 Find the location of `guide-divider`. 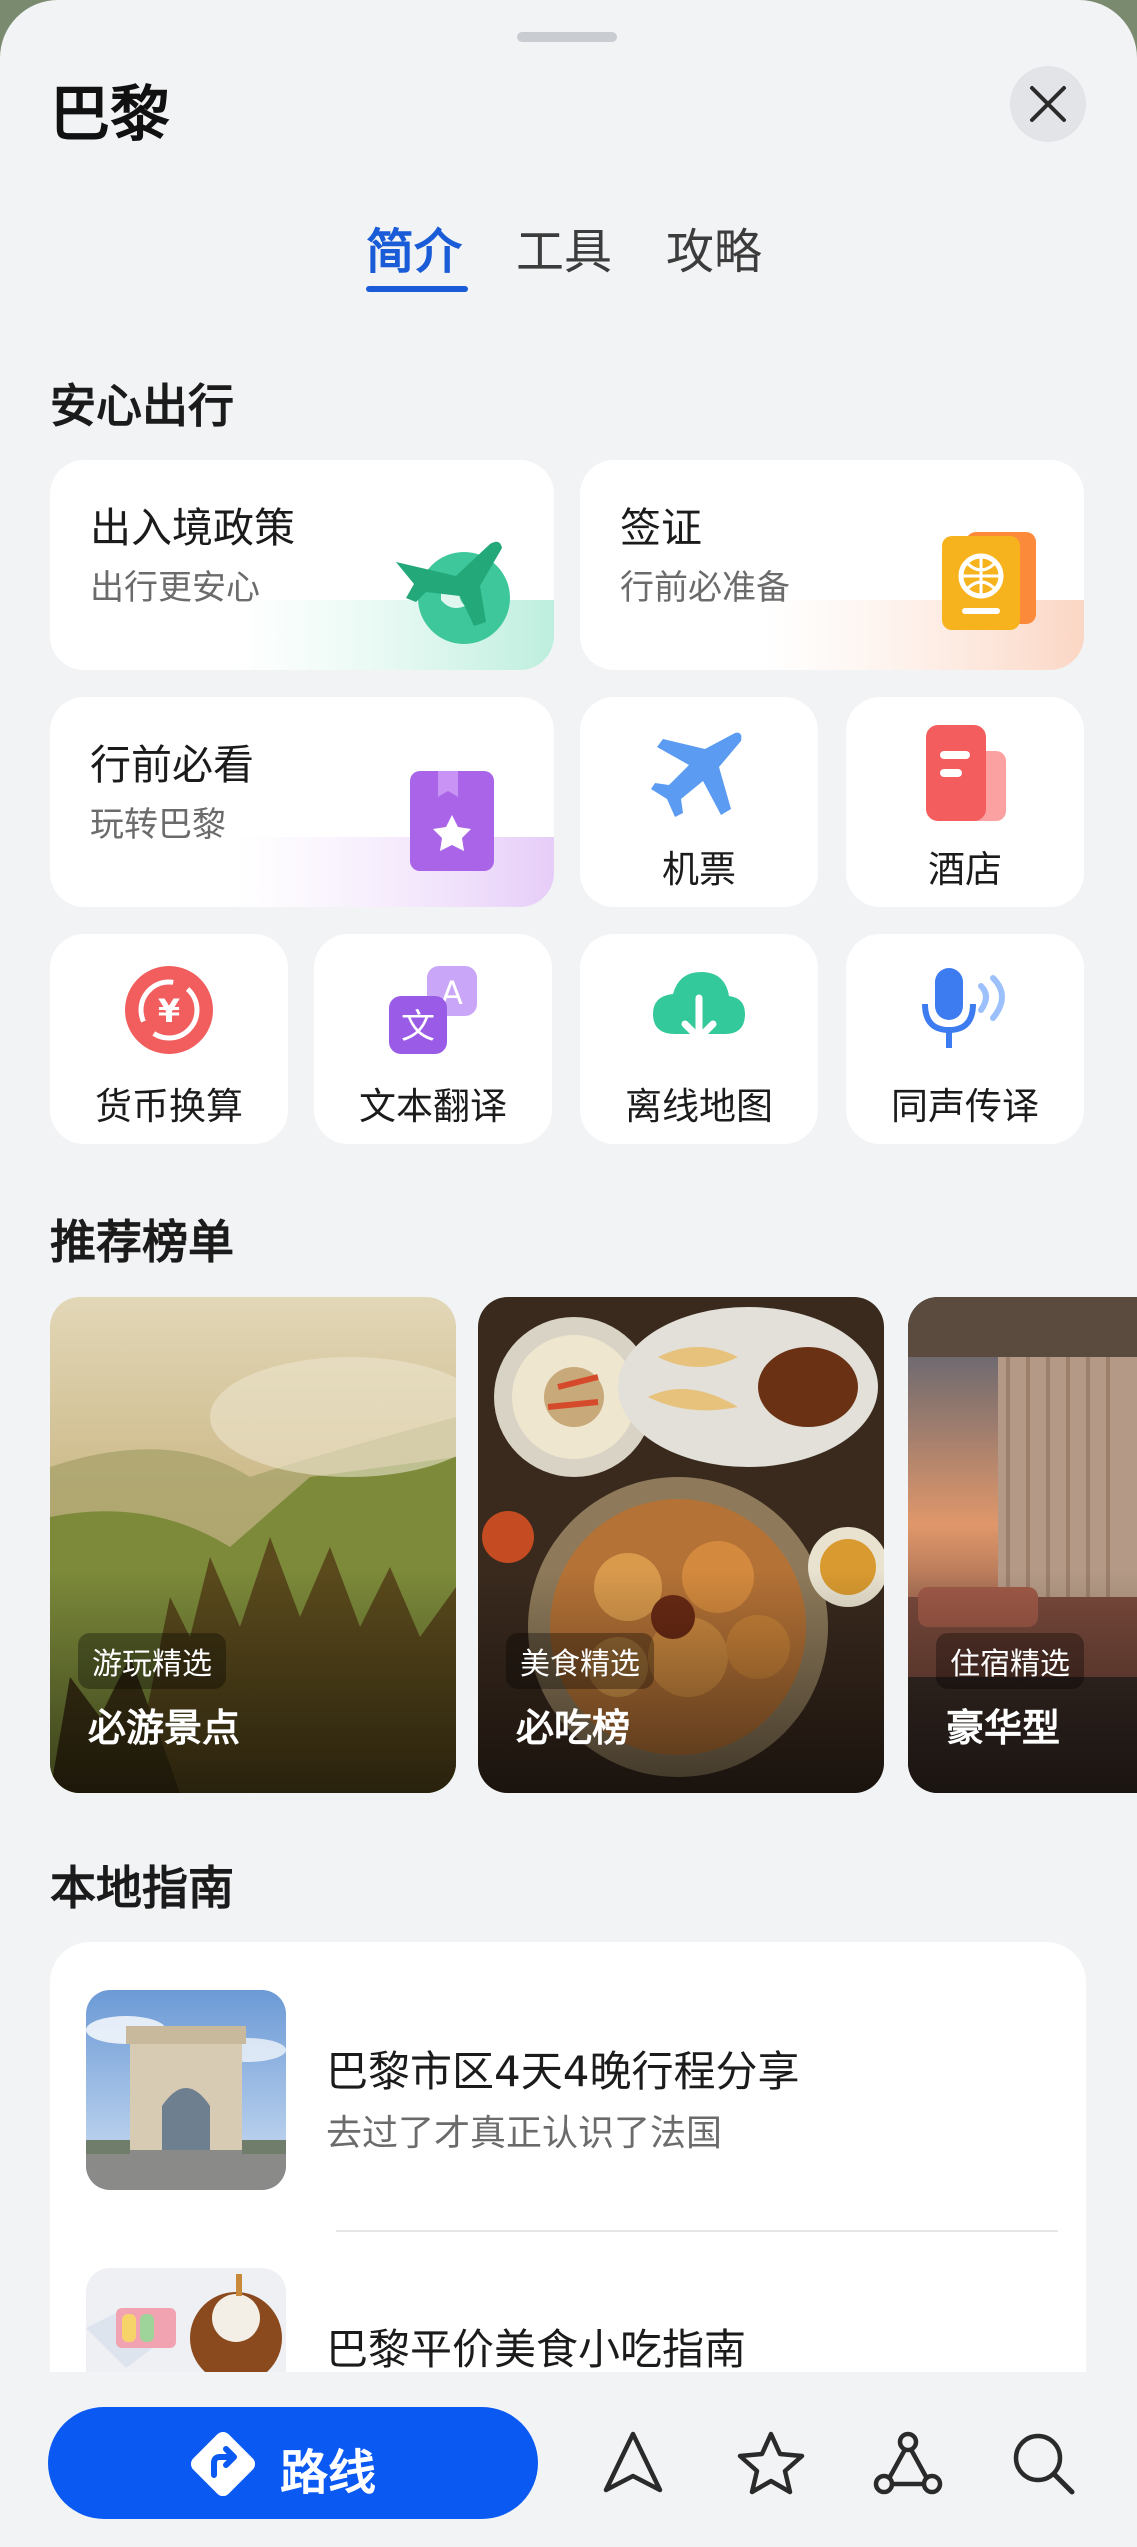

guide-divider is located at coordinates (697, 2231).